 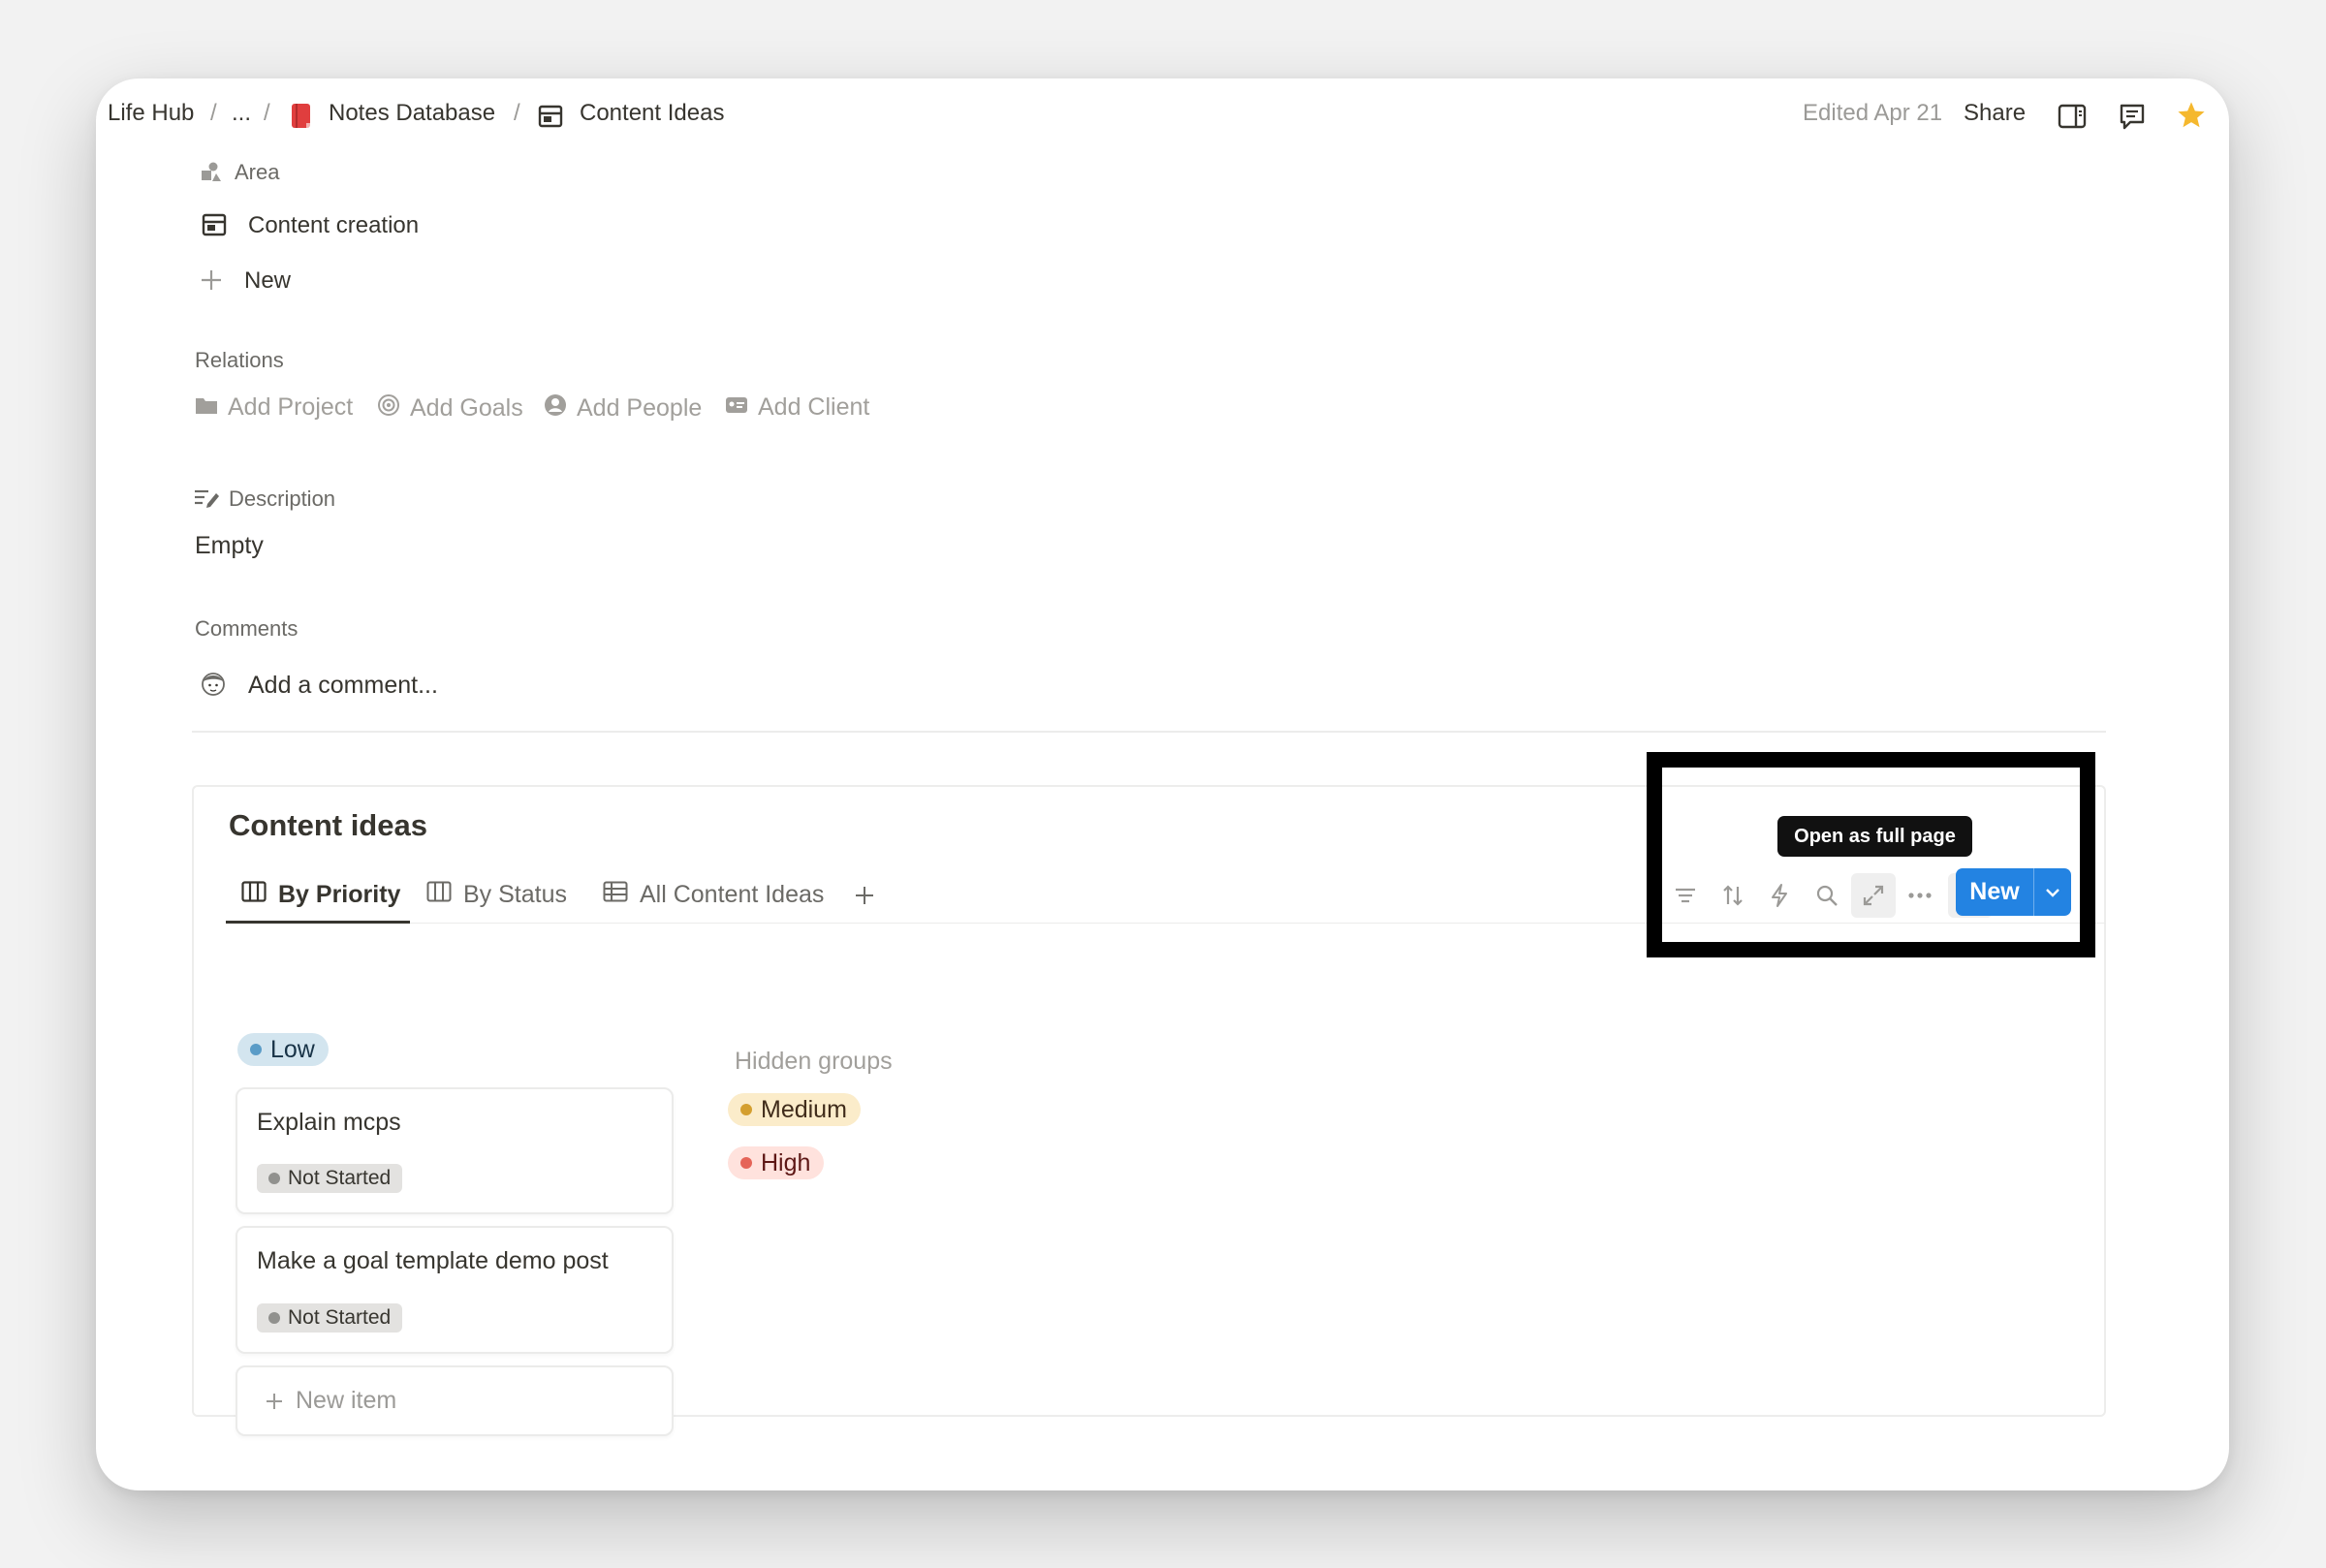 What do you see at coordinates (301, 116) in the screenshot?
I see `book-icon` at bounding box center [301, 116].